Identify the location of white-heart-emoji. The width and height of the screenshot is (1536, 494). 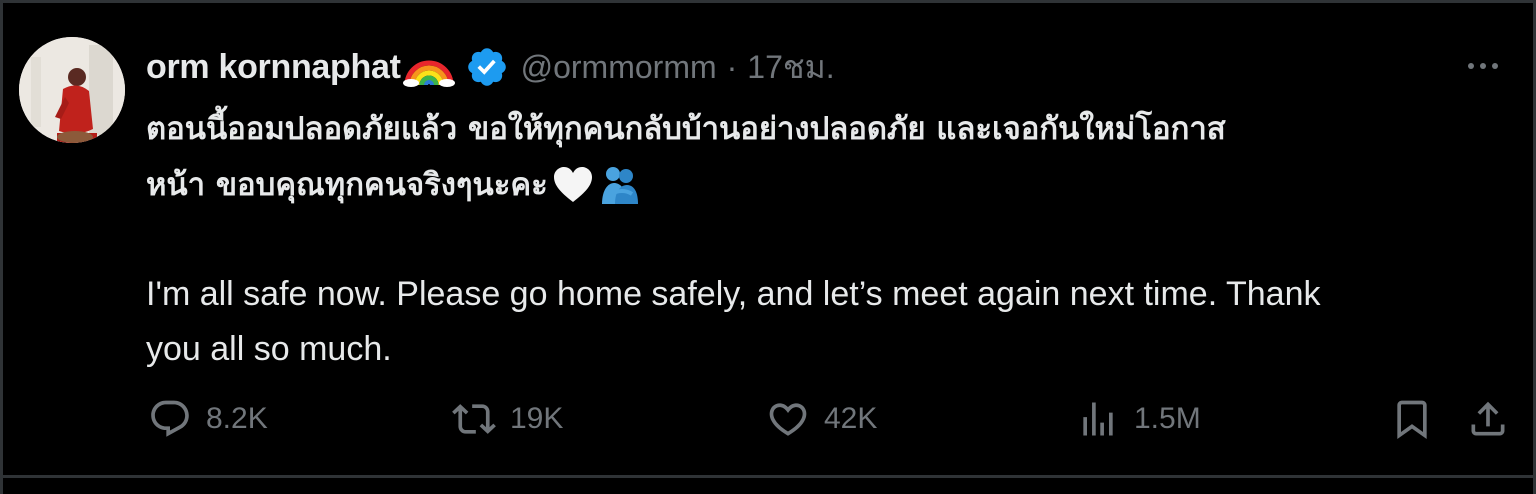
(572, 184).